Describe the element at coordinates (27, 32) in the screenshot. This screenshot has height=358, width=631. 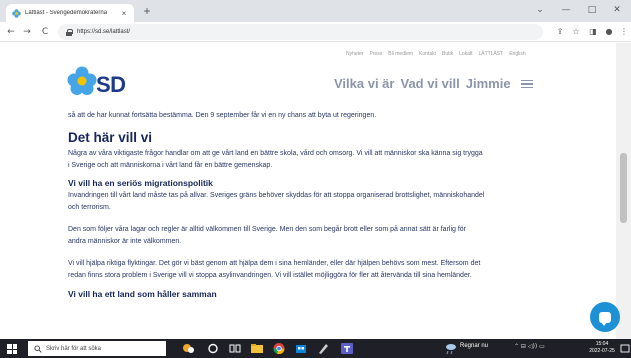
I see `forward-button: →` at that location.